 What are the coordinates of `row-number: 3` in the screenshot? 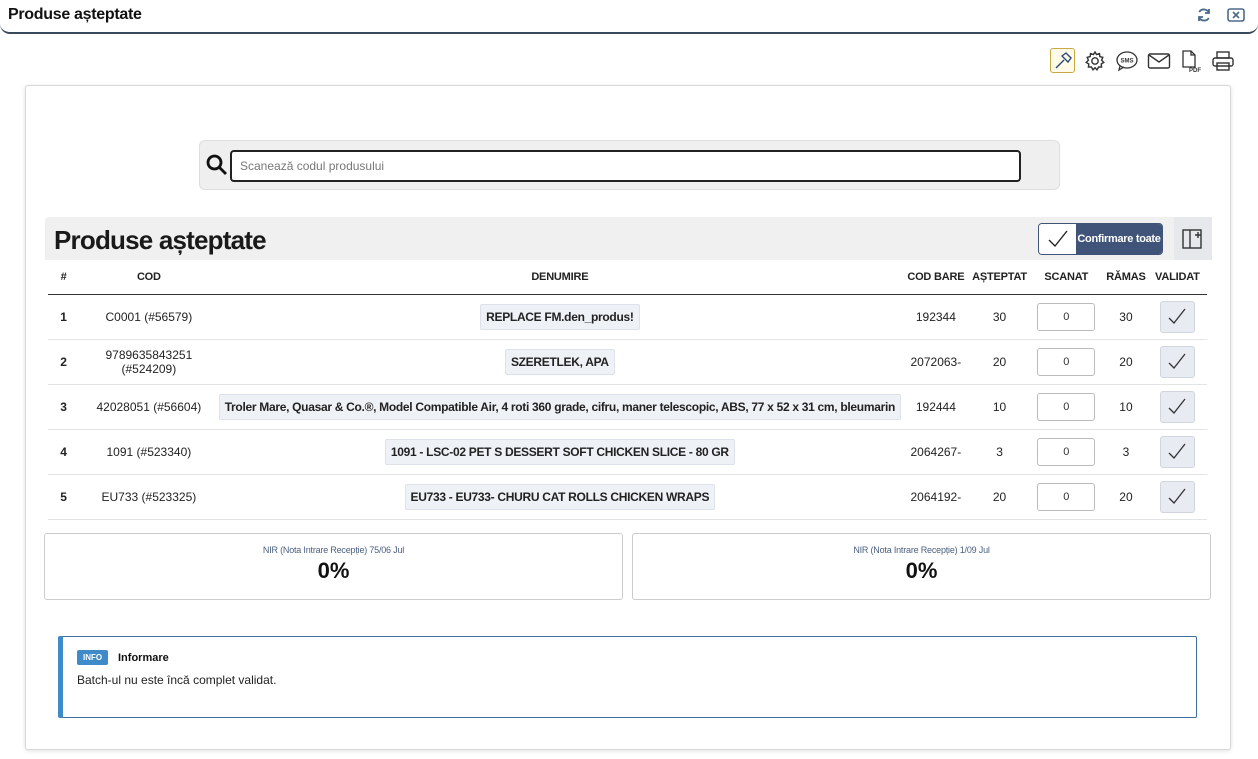 It's located at (64, 407).